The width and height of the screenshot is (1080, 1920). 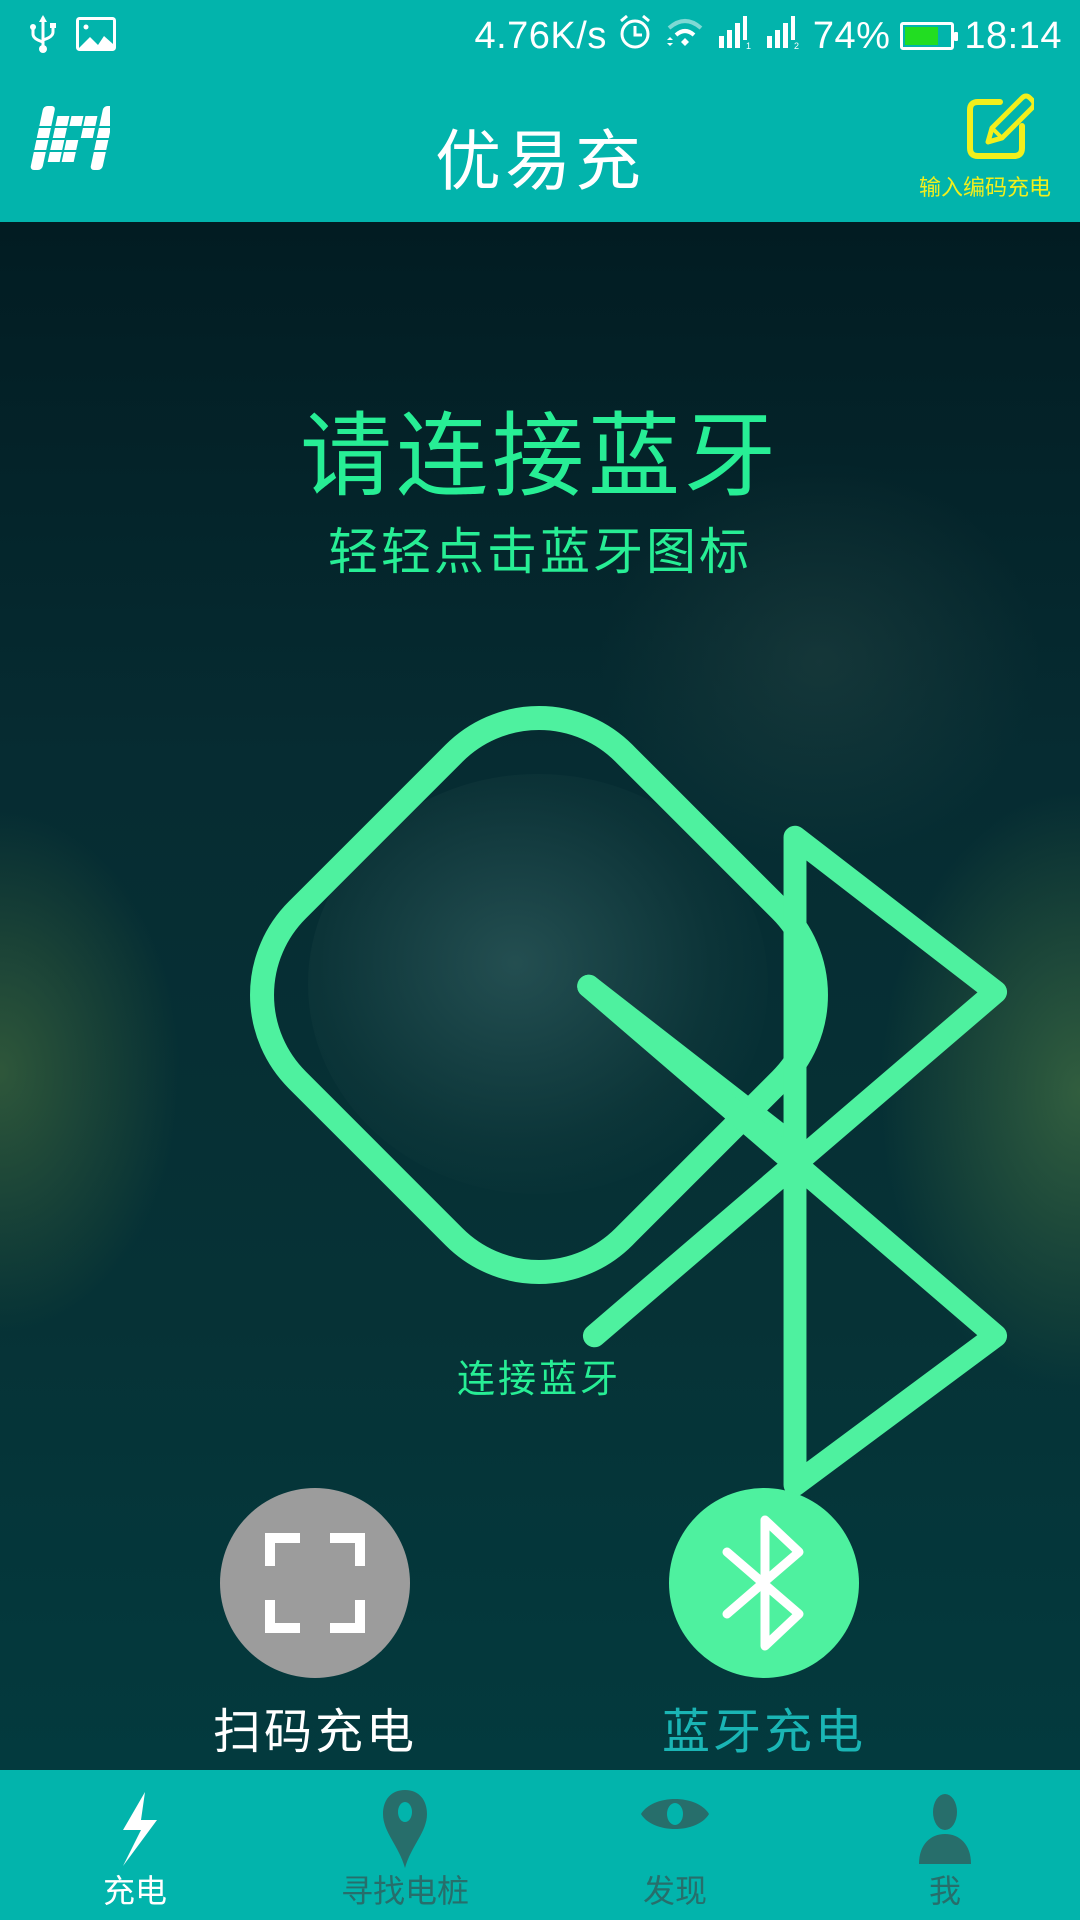 I want to click on nav-me-label: 我, so click(x=944, y=1891).